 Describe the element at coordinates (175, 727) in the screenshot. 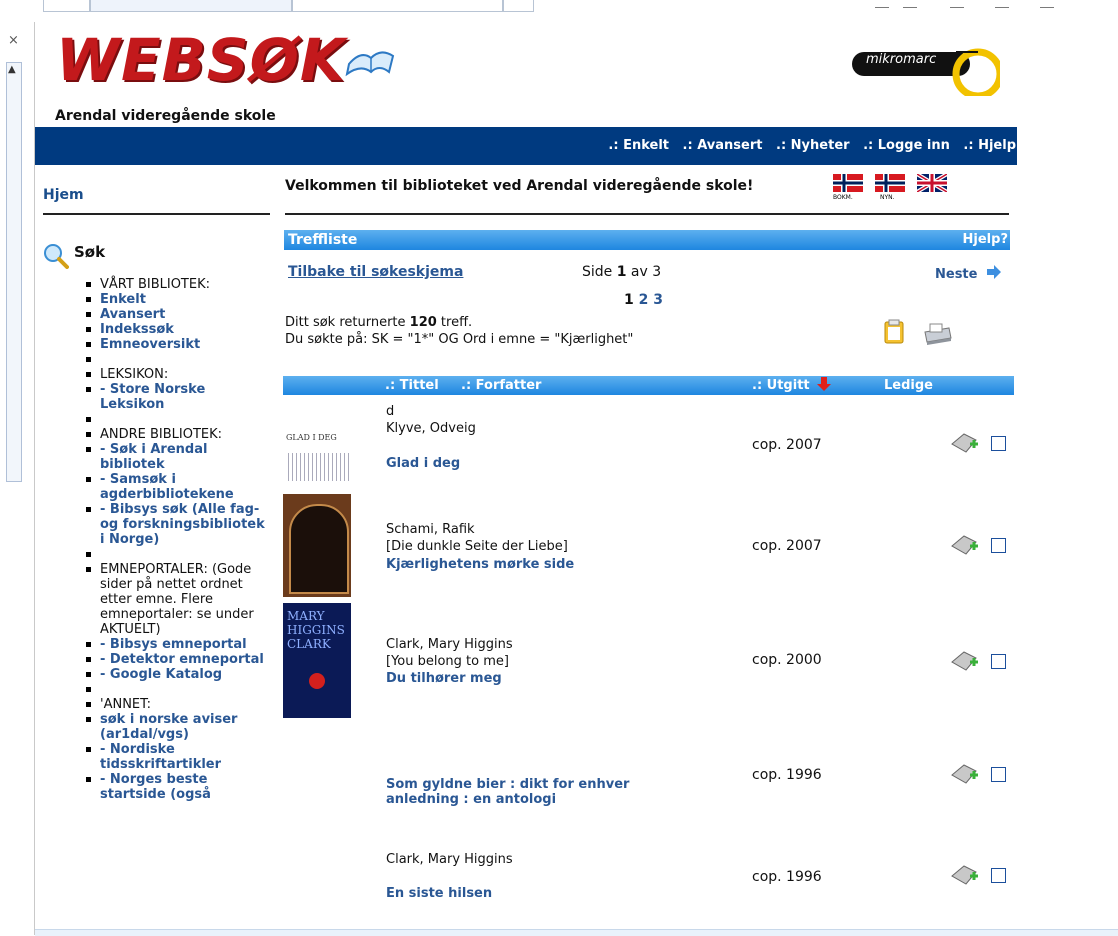

I see `sidebar-link: søk i norske aviser (ar1dal/vgs)` at that location.